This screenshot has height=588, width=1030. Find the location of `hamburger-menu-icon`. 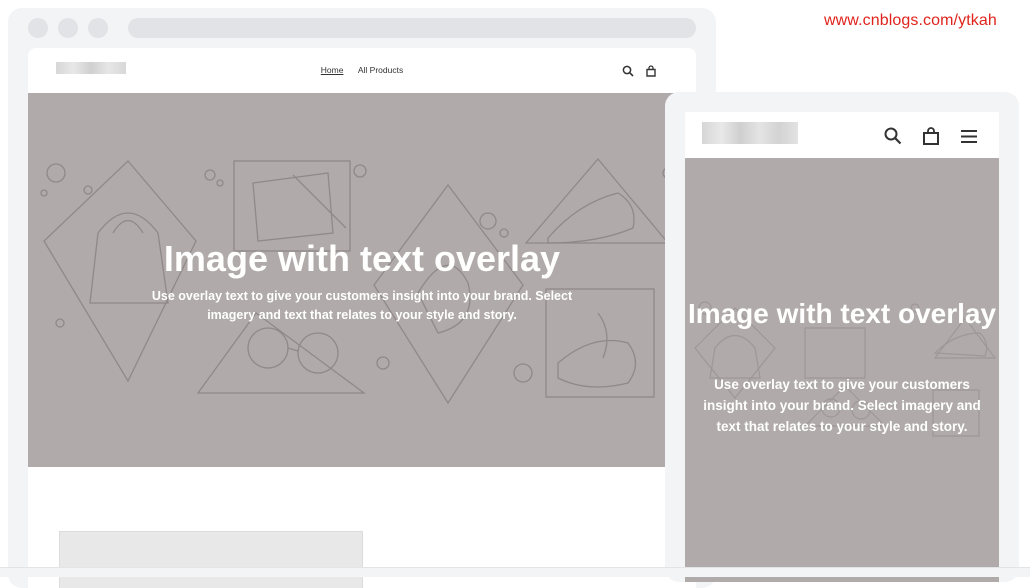

hamburger-menu-icon is located at coordinates (969, 136).